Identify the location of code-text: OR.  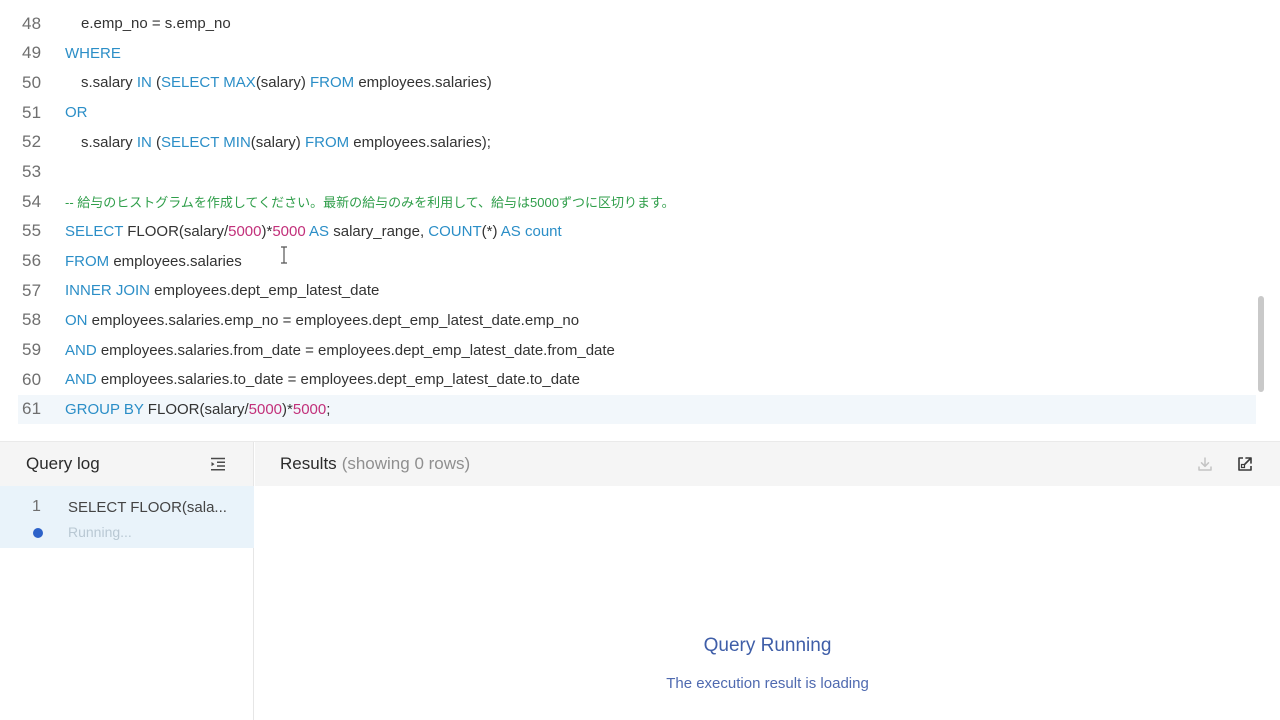
(76, 112).